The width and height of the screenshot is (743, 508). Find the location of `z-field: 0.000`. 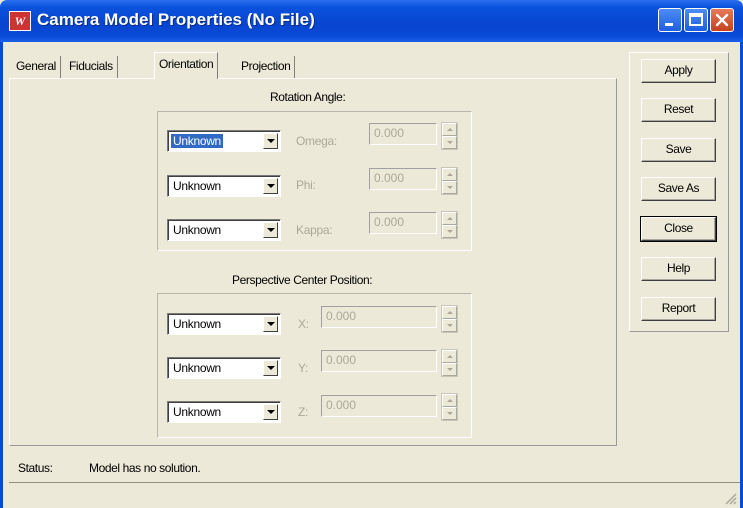

z-field: 0.000 is located at coordinates (379, 406).